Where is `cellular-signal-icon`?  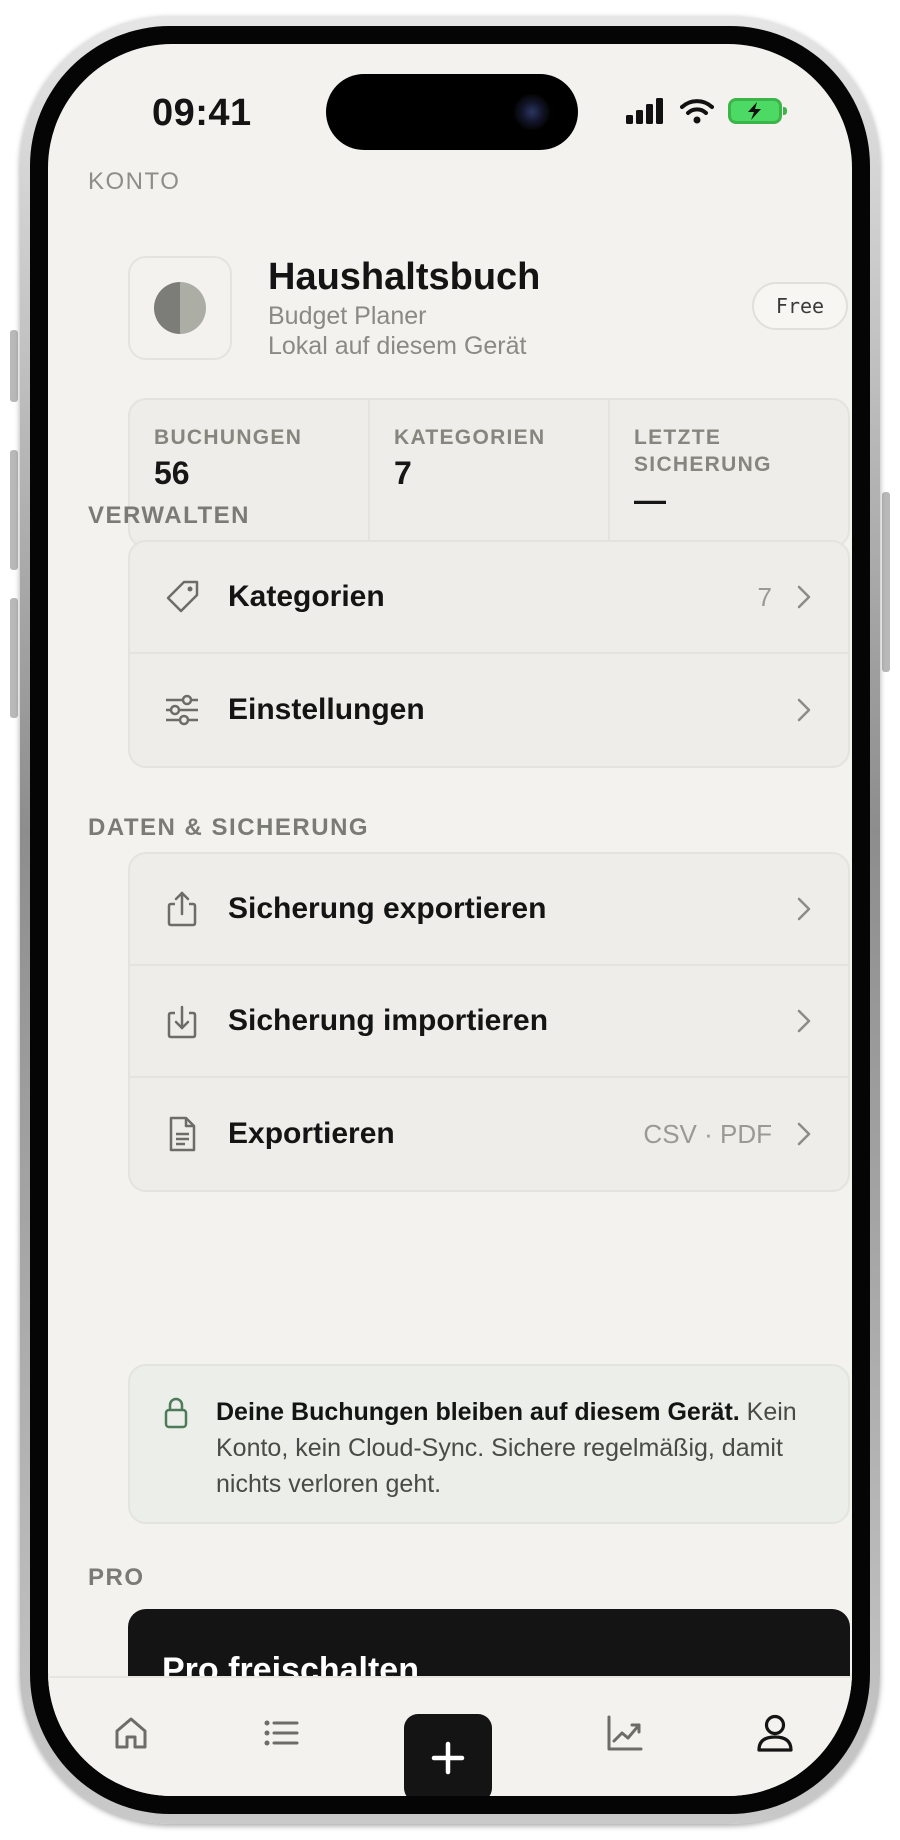
cellular-signal-icon is located at coordinates (644, 111).